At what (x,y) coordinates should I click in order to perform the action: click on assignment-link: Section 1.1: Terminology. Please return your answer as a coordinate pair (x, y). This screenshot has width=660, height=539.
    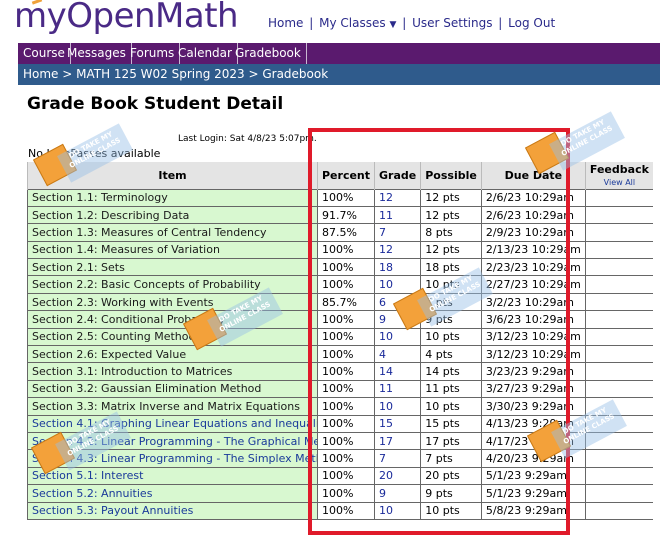
    Looking at the image, I should click on (172, 197).